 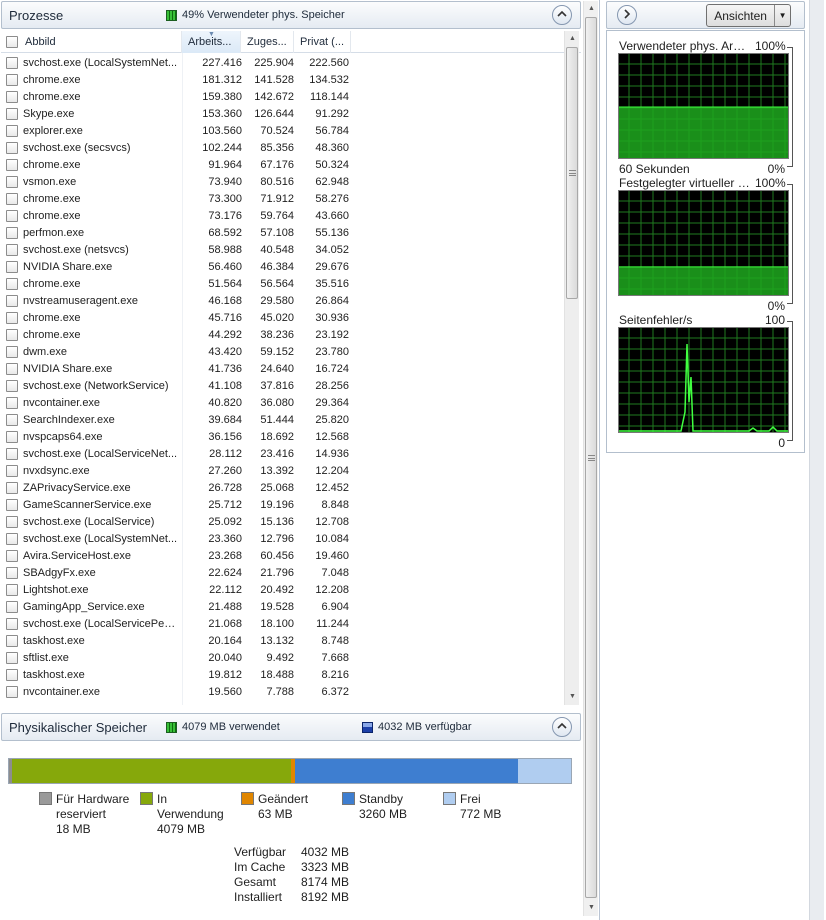 I want to click on left-pane-scroll-thumb, so click(x=591, y=457).